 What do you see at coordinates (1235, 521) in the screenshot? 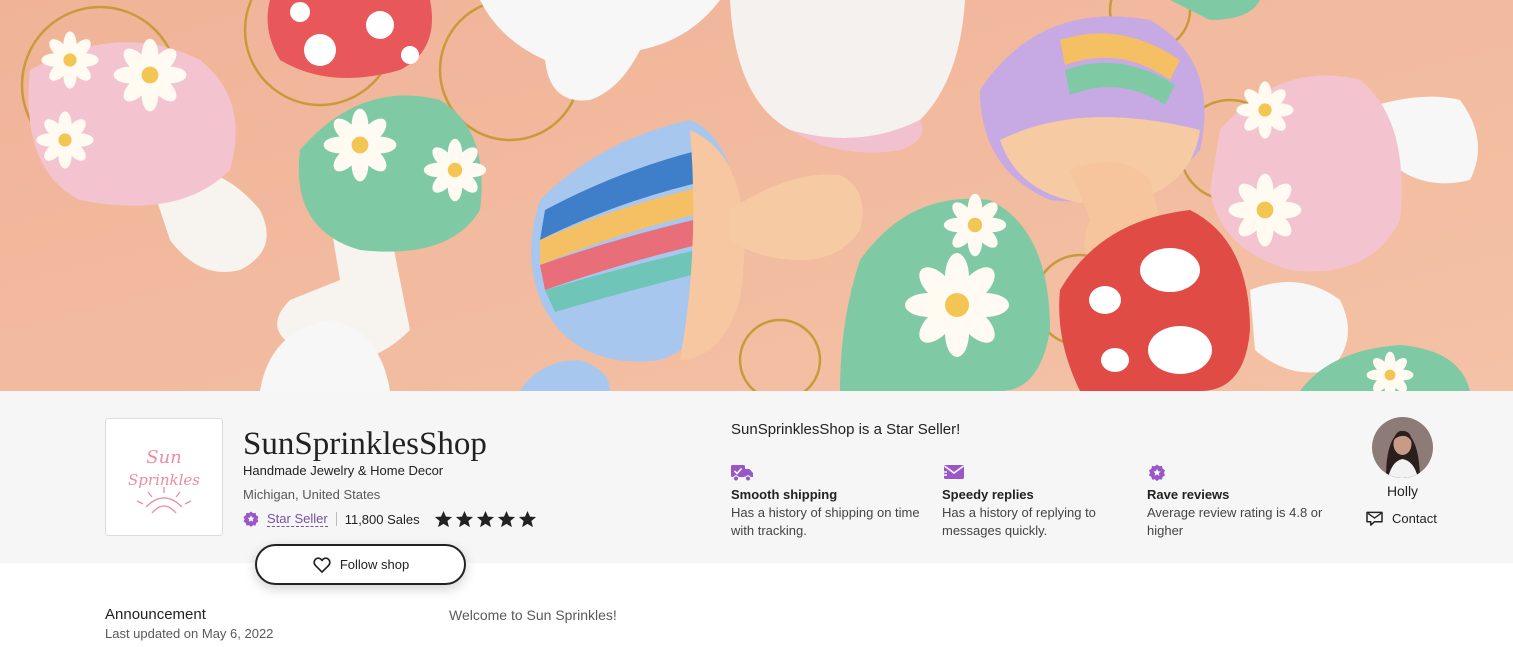
I see `perk-description: Average review rating is 4.8 or higher` at bounding box center [1235, 521].